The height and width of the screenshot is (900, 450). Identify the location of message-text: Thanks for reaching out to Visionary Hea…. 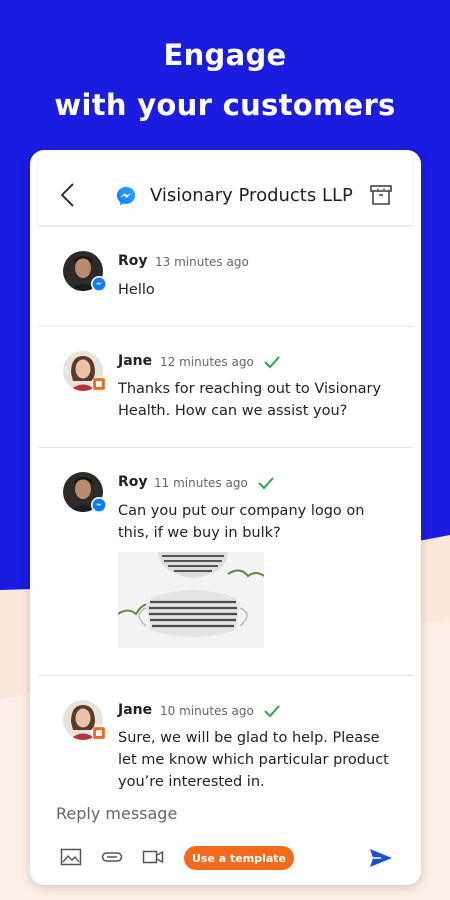
(250, 400).